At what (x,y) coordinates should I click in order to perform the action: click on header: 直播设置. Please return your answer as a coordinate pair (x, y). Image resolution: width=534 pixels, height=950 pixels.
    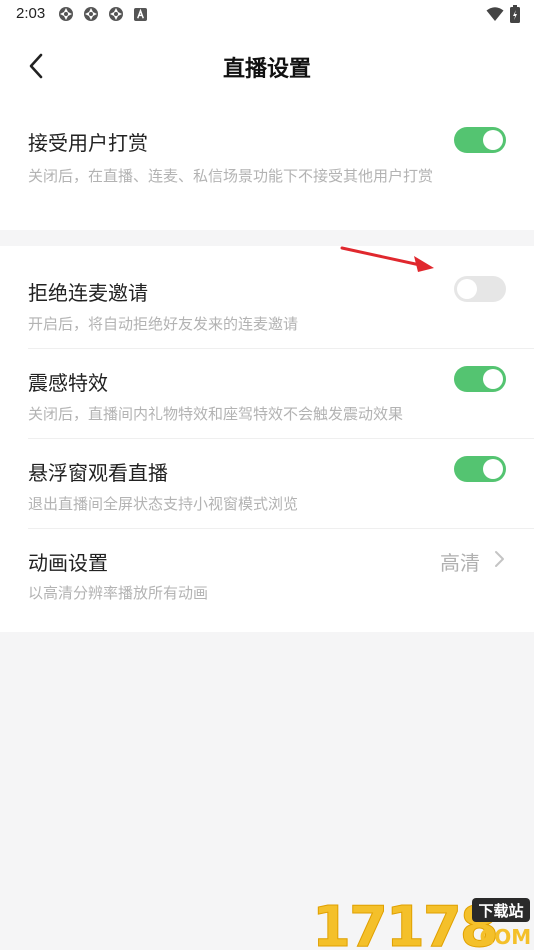
    Looking at the image, I should click on (267, 66).